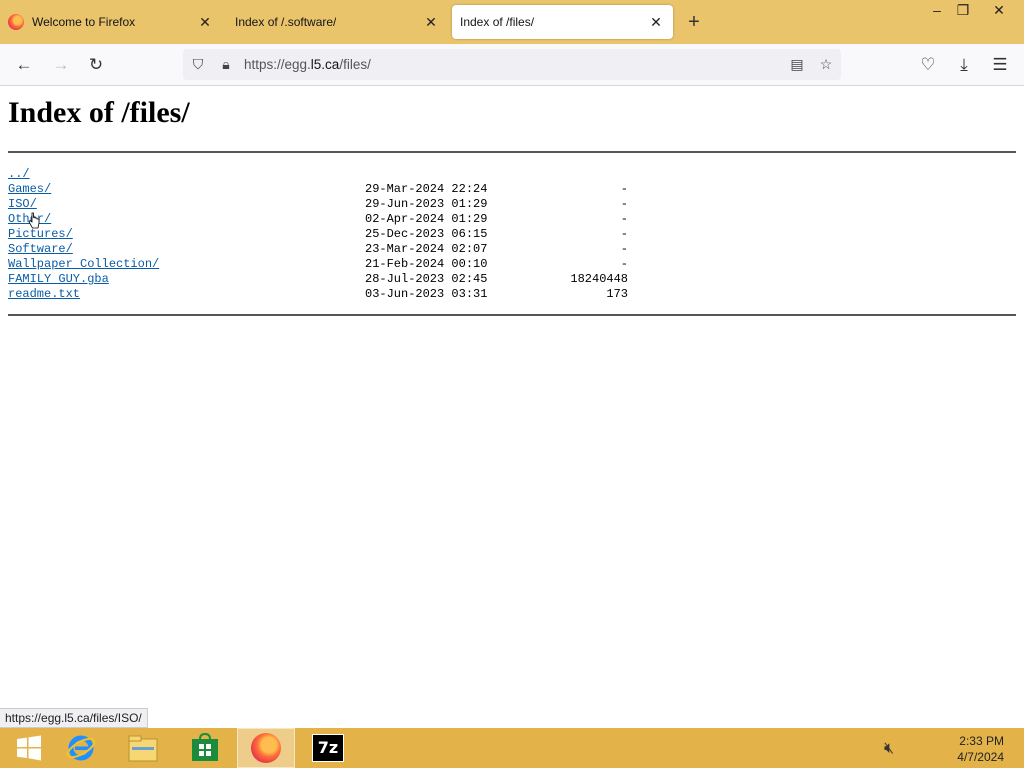 This screenshot has width=1024, height=768. Describe the element at coordinates (1000, 65) in the screenshot. I see `menu-icon: ☰` at that location.